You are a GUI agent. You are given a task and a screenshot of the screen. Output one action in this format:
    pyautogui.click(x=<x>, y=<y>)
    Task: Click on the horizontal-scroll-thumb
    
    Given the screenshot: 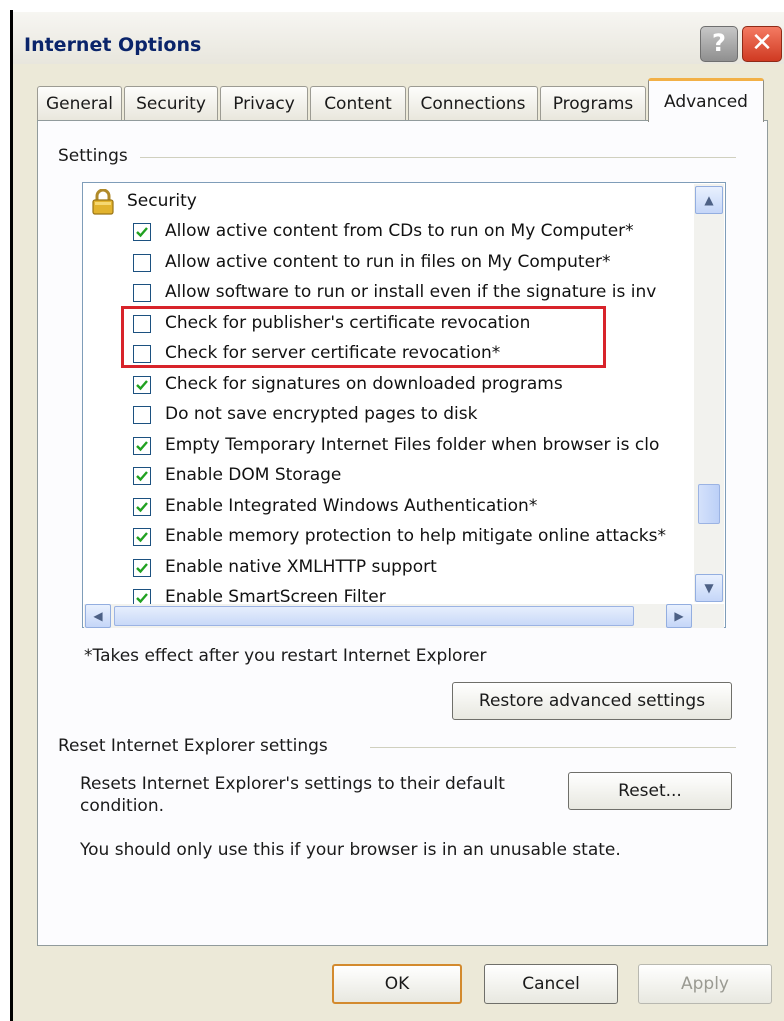 What is the action you would take?
    pyautogui.click(x=374, y=616)
    